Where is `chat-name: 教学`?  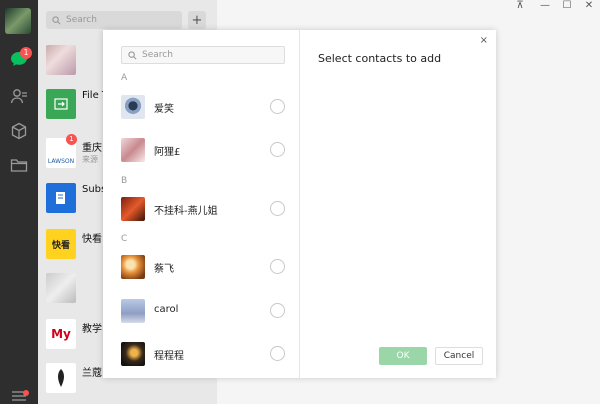 chat-name: 教学 is located at coordinates (92, 329).